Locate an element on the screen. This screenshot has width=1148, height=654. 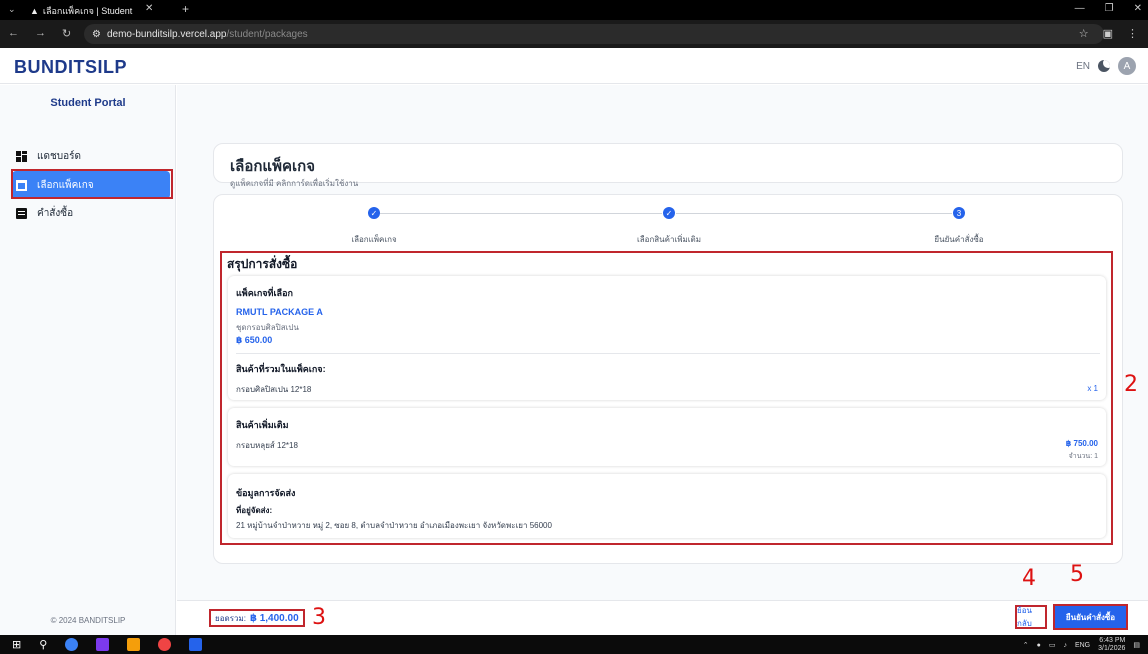
restore-icon: ❐ is located at coordinates (1109, 8).